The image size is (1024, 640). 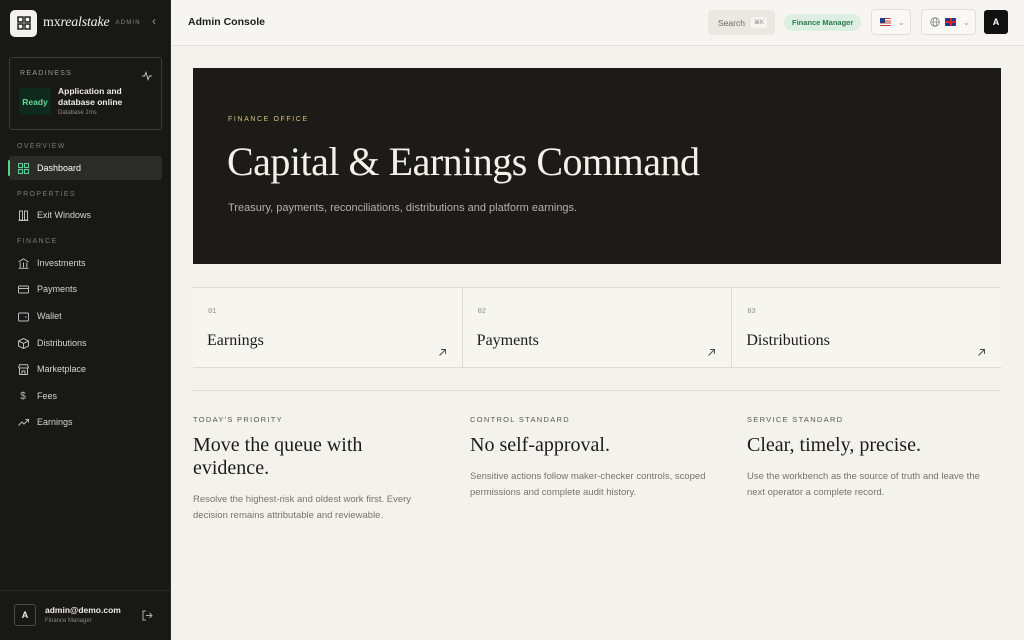 I want to click on column-kicker: CONTROL STANDARD, so click(x=520, y=419).